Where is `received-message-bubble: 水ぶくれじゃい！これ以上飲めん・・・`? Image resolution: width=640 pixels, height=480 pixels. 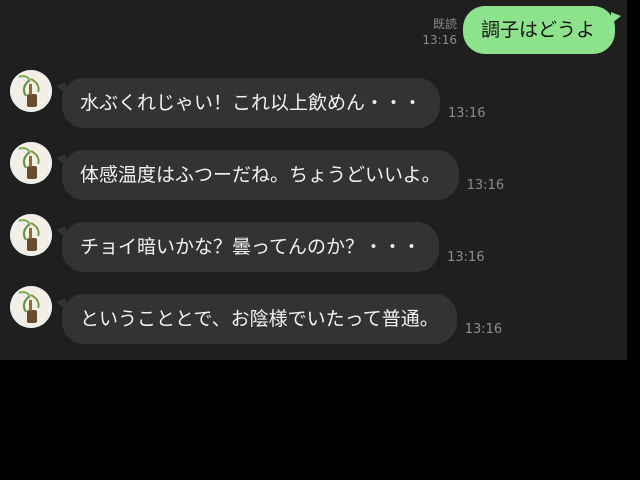
received-message-bubble: 水ぶくれじゃい！これ以上飲めん・・・ is located at coordinates (248, 103).